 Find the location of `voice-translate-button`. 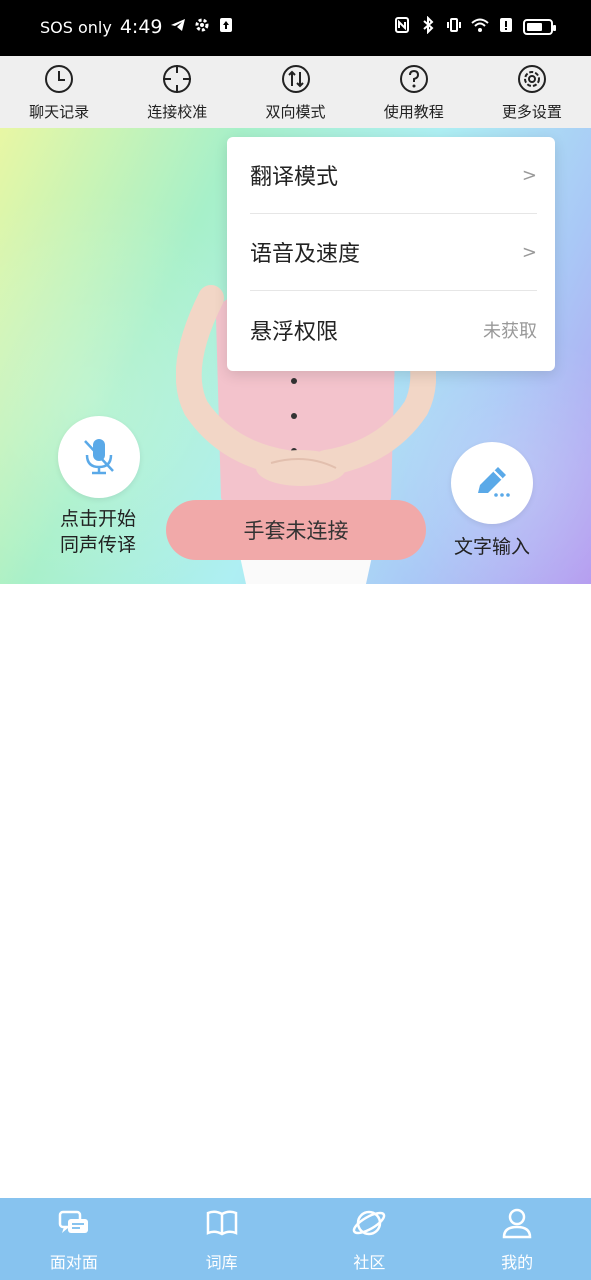

voice-translate-button is located at coordinates (99, 457).